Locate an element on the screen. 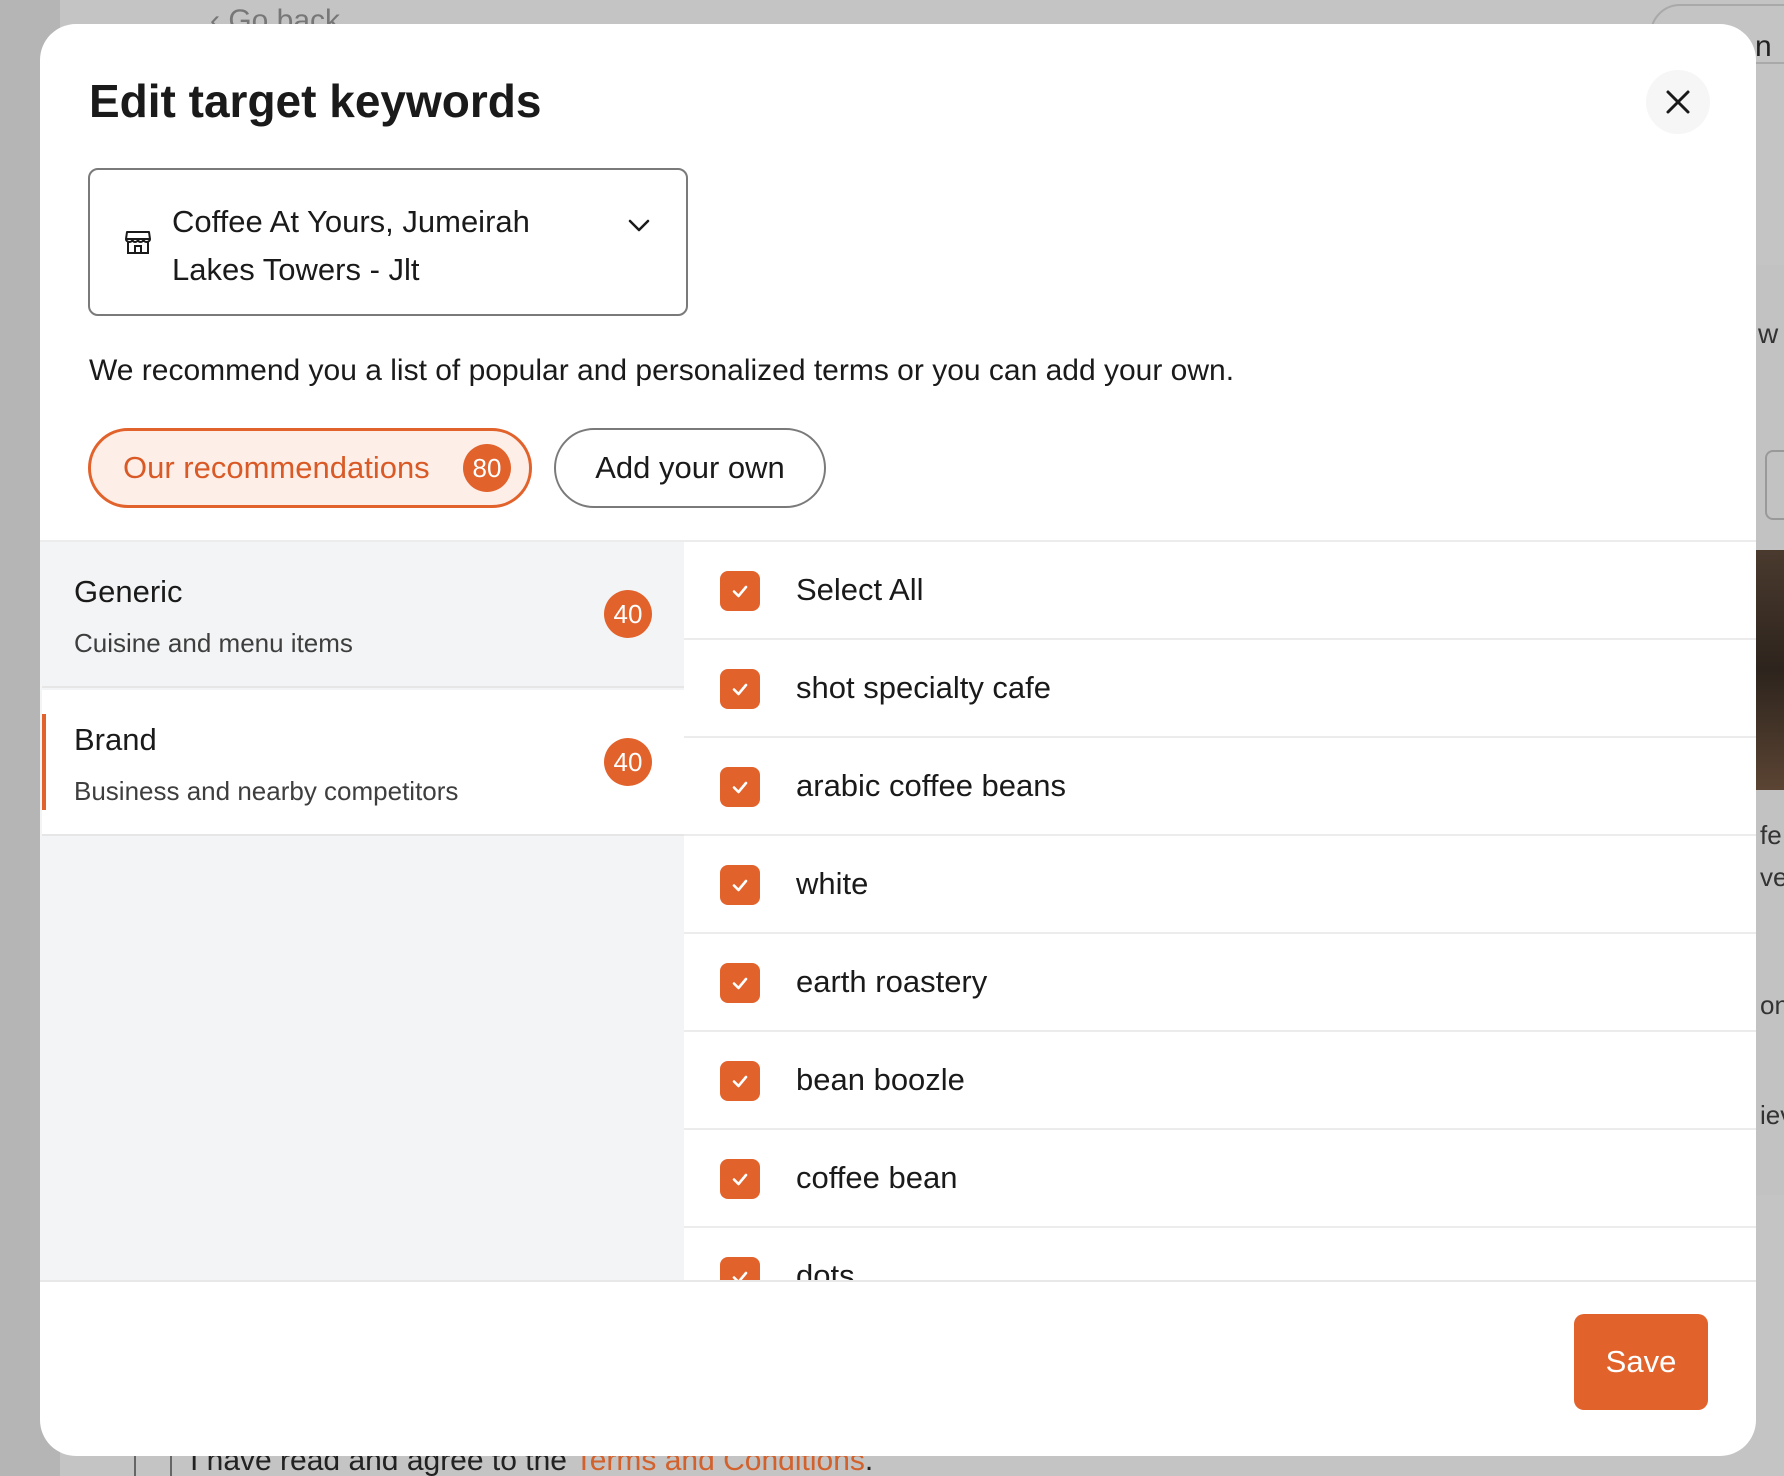 The height and width of the screenshot is (1476, 1784). category-subtitle: Business and nearby competitors is located at coordinates (266, 791).